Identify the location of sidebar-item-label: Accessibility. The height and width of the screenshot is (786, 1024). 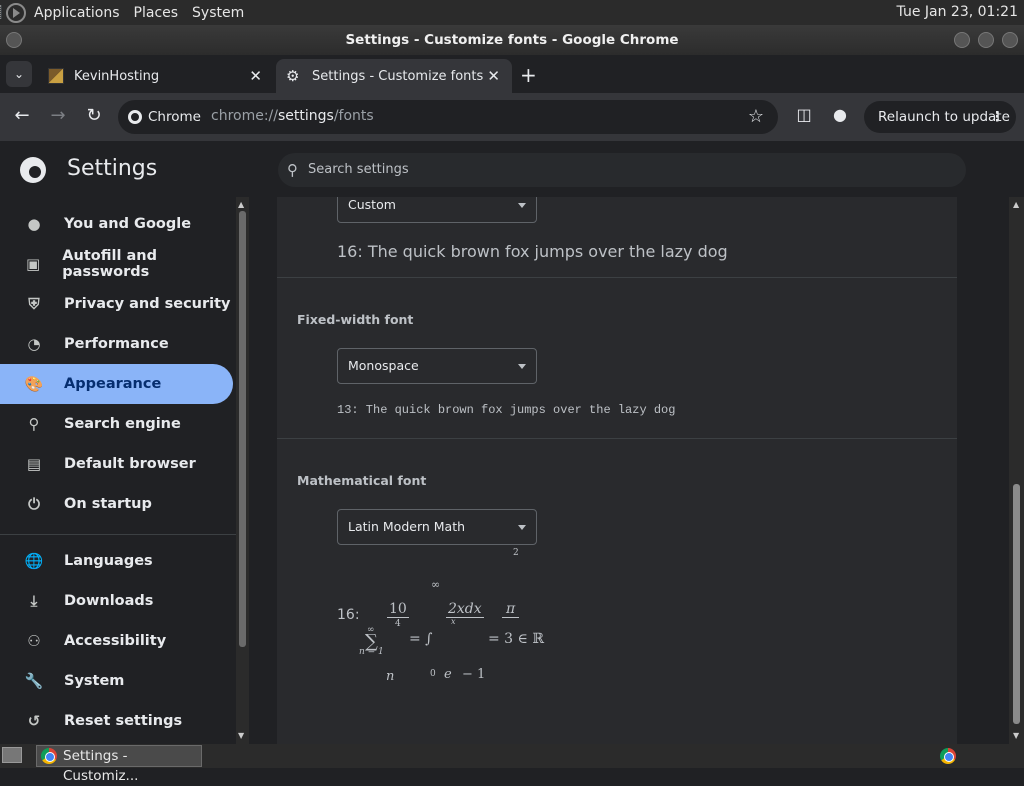
(115, 641).